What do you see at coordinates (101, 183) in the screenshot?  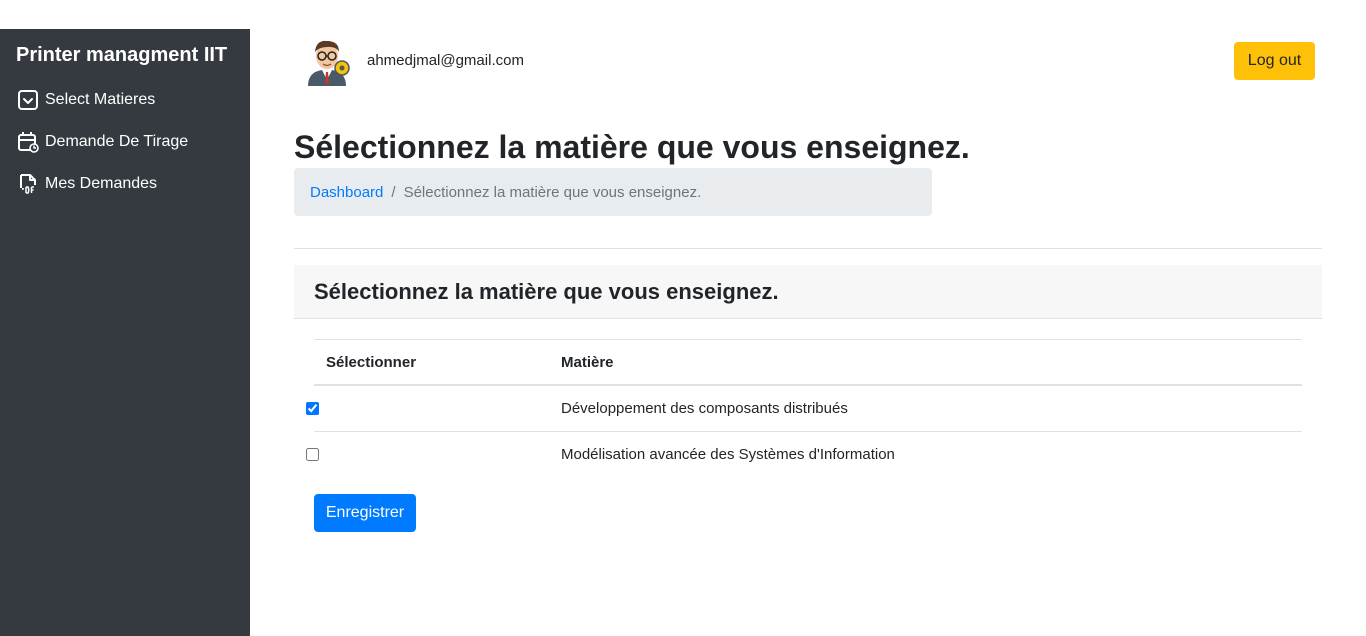 I see `sidebar-item-label: Mes Demandes` at bounding box center [101, 183].